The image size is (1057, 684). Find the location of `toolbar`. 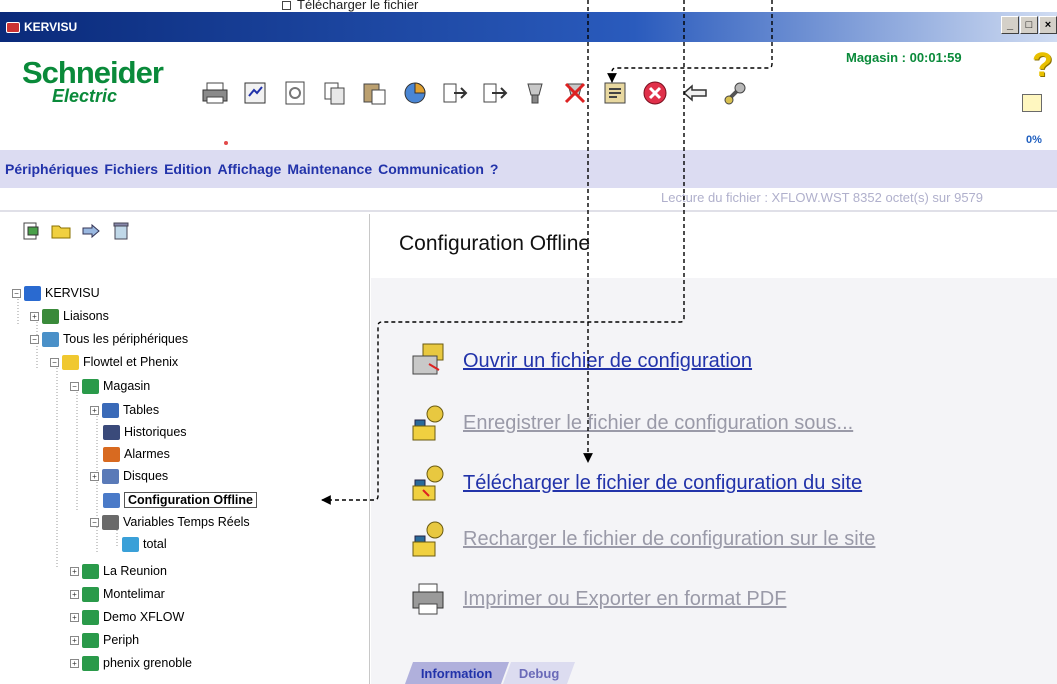

toolbar is located at coordinates (478, 93).